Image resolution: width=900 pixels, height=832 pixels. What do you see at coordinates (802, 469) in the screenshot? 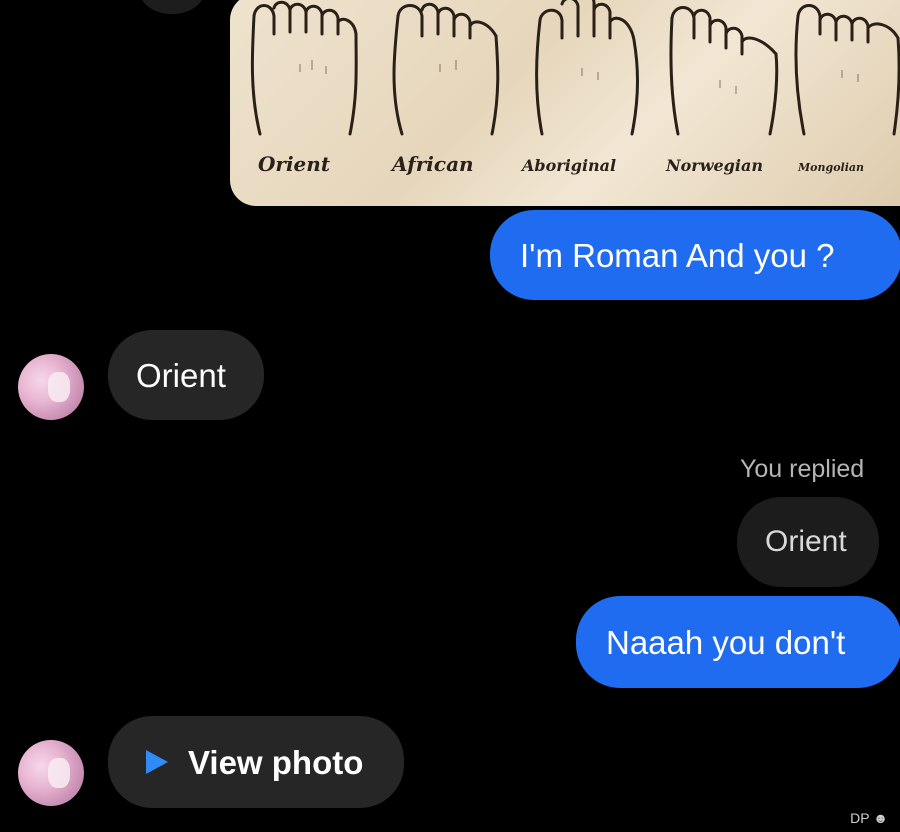
I see `reply-label: You replied` at bounding box center [802, 469].